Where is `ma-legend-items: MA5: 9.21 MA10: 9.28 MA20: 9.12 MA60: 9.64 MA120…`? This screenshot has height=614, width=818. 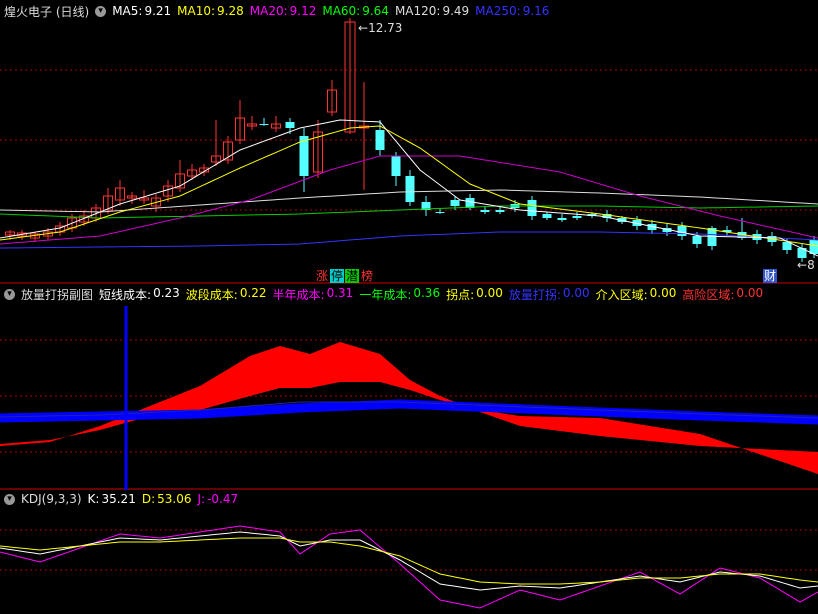
ma-legend-items: MA5: 9.21 MA10: 9.28 MA20: 9.12 MA60: 9.64 MA120… is located at coordinates (330, 11).